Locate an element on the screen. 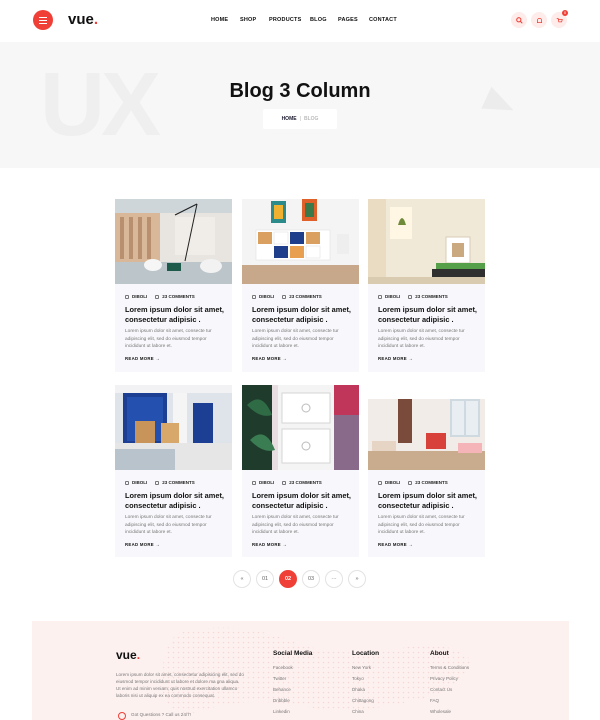  footer-link: Dribbble is located at coordinates (292, 703).